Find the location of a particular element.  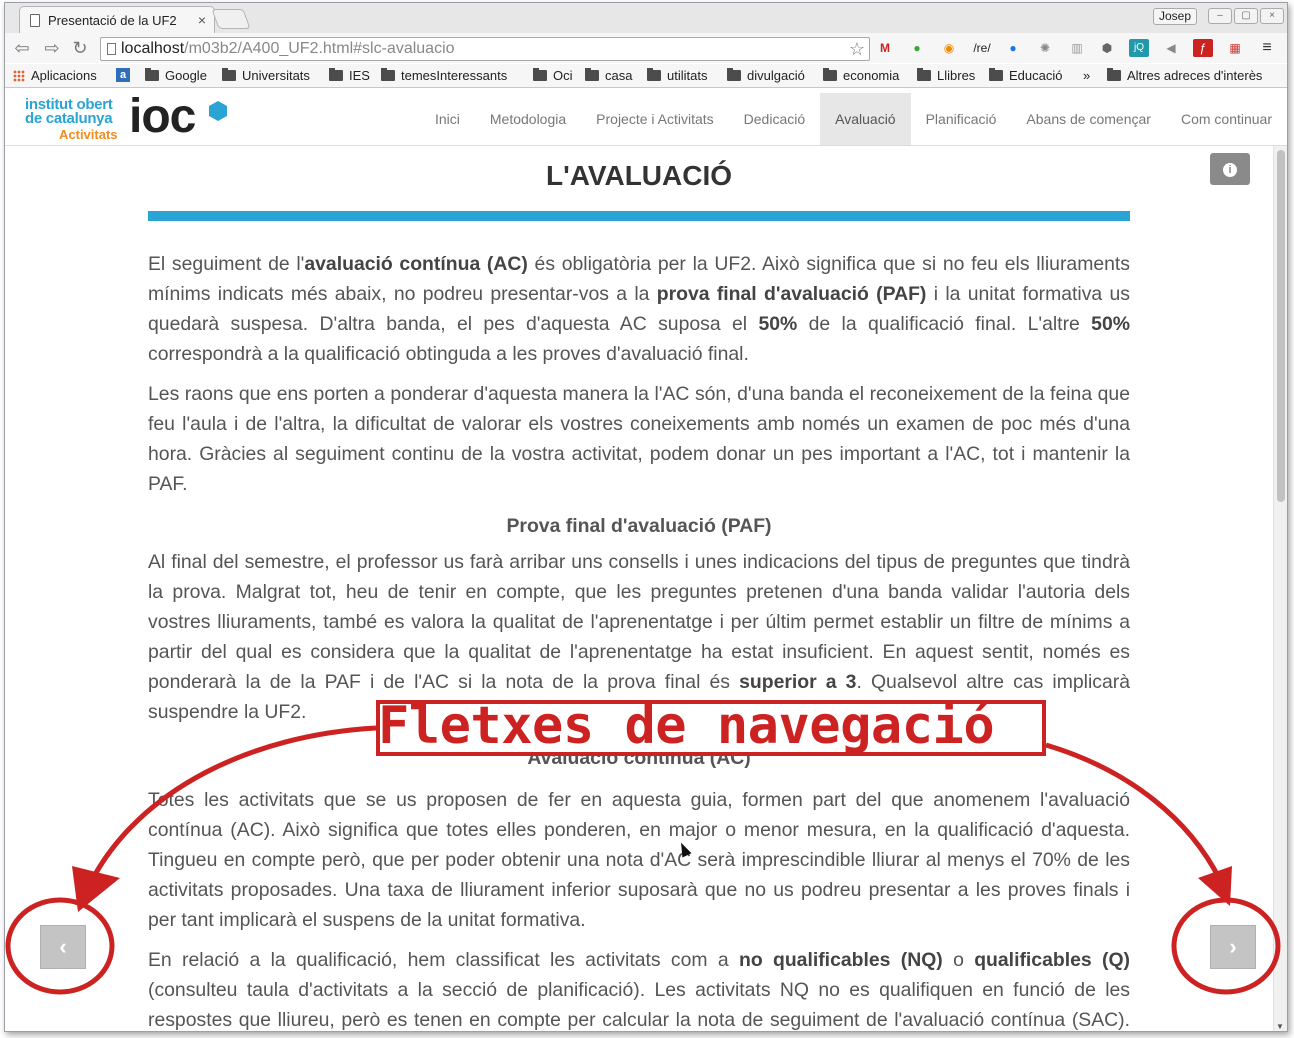

abacus-icon: ▦ is located at coordinates (1235, 48).